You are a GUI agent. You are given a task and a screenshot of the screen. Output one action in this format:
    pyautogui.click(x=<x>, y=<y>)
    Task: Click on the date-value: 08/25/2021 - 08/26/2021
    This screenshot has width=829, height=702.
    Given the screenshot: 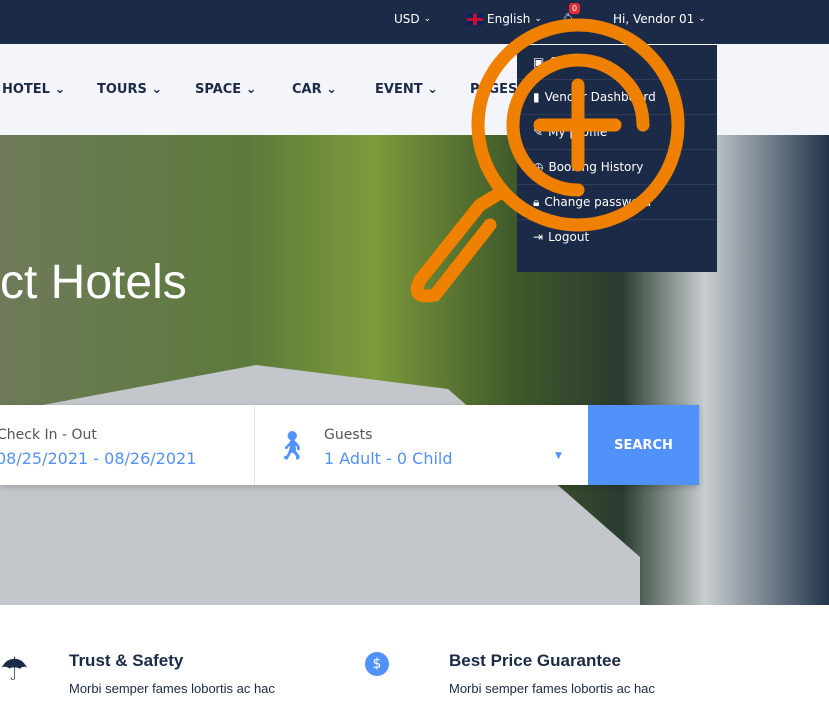 What is the action you would take?
    pyautogui.click(x=98, y=458)
    